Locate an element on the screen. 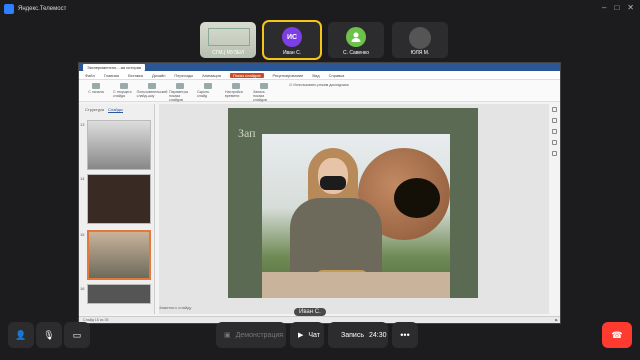  title-bar: Яндекс.Телемост – □ ✕ is located at coordinates (320, 9).